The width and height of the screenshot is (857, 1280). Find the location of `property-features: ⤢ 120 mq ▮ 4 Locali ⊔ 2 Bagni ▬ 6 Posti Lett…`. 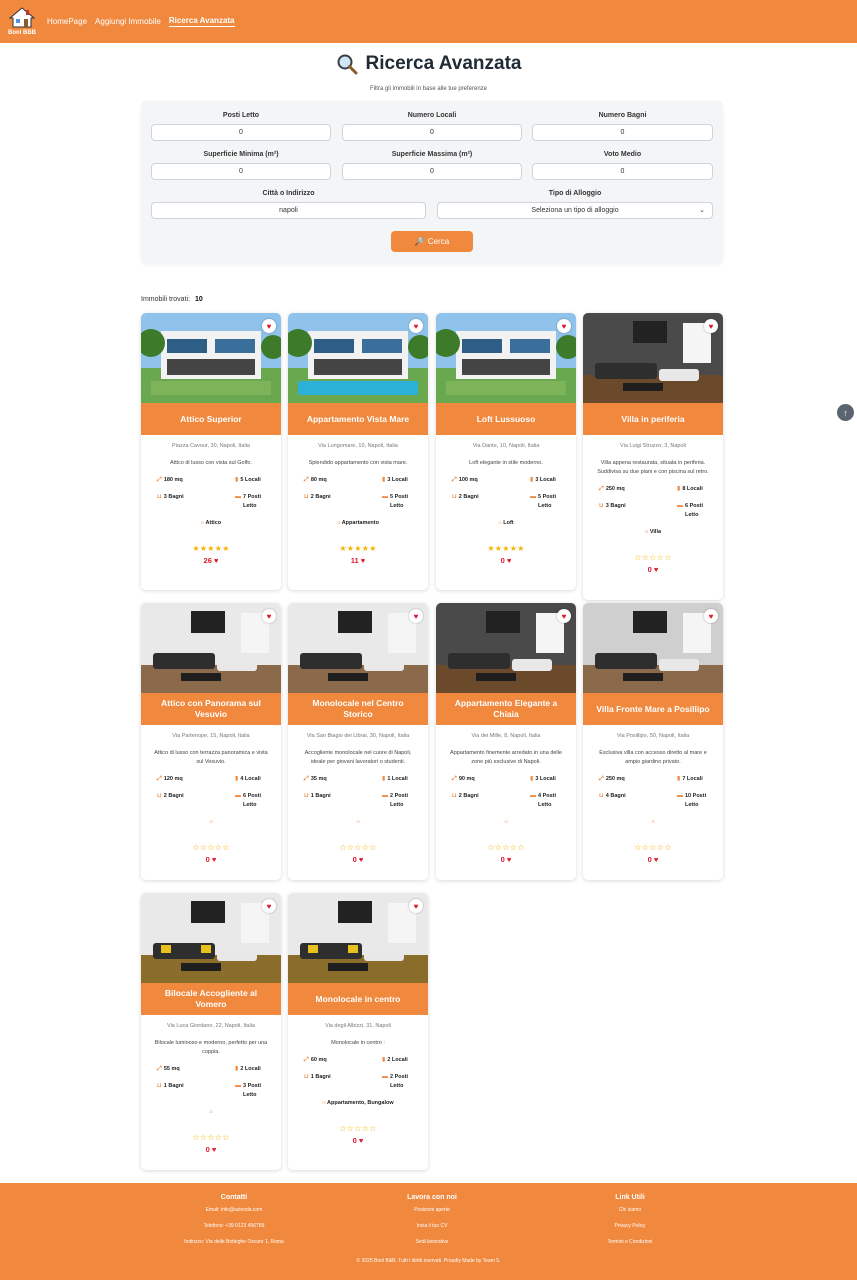

property-features: ⤢ 120 mq ▮ 4 Locali ⊔ 2 Bagni ▬ 6 Posti Lett… is located at coordinates (211, 792).